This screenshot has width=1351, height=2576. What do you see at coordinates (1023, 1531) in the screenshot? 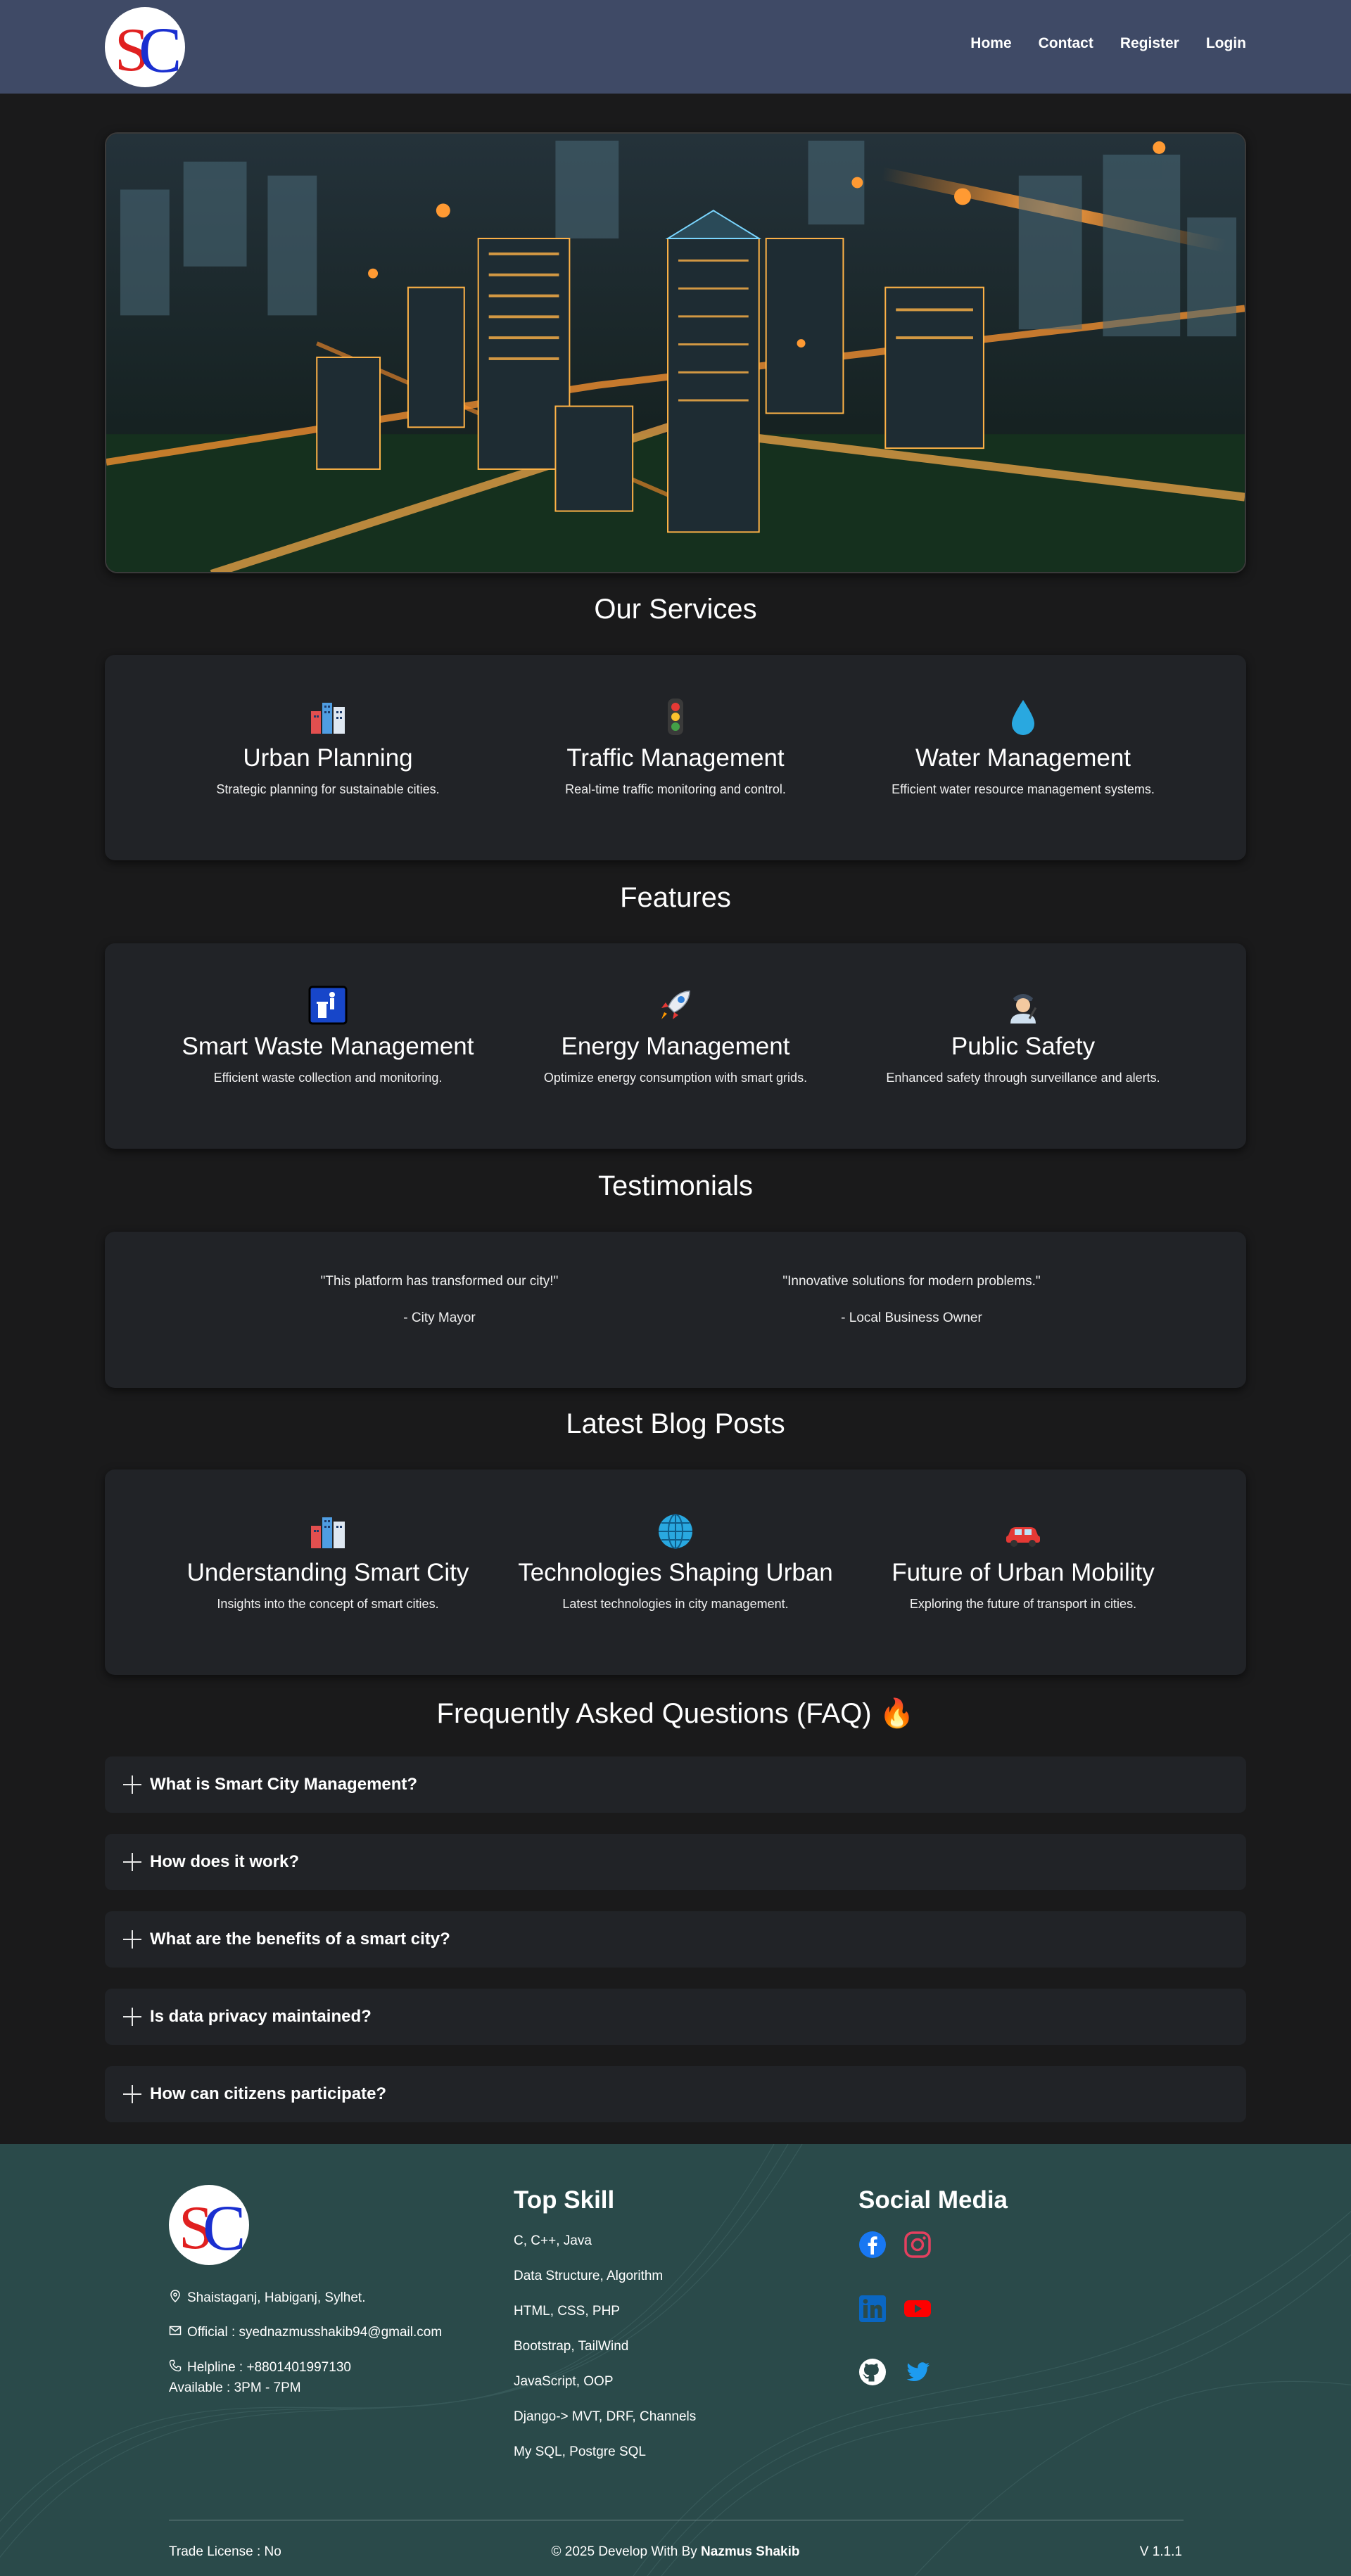
I see `car-icon` at bounding box center [1023, 1531].